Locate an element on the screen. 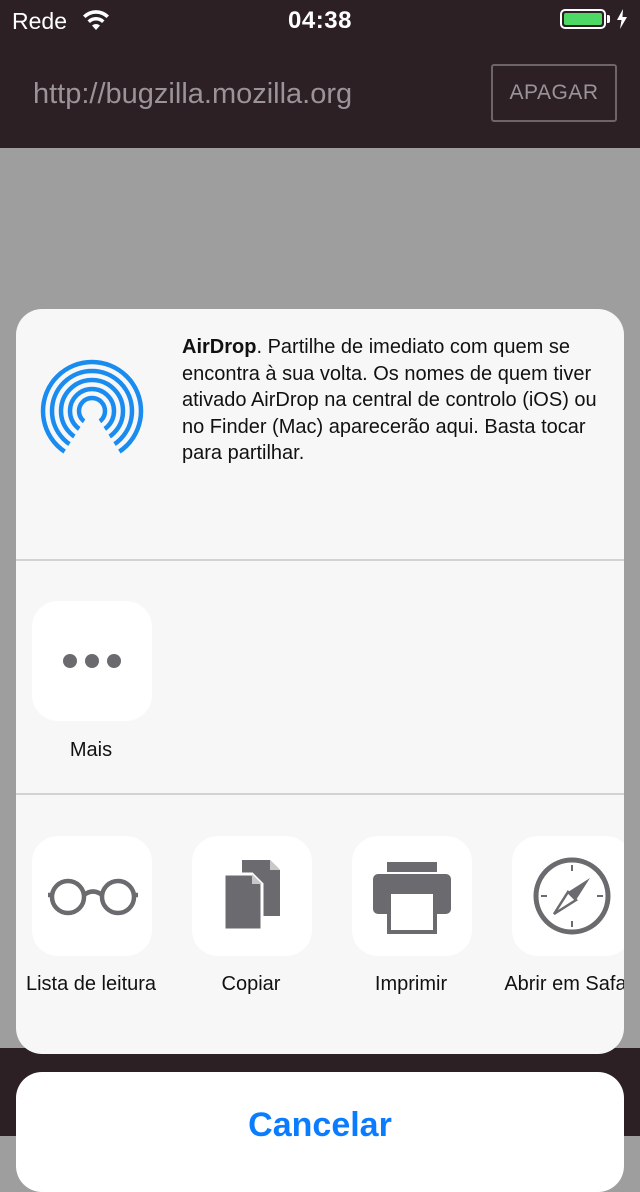 The image size is (640, 1192). open-in-safari-tile is located at coordinates (568, 896).